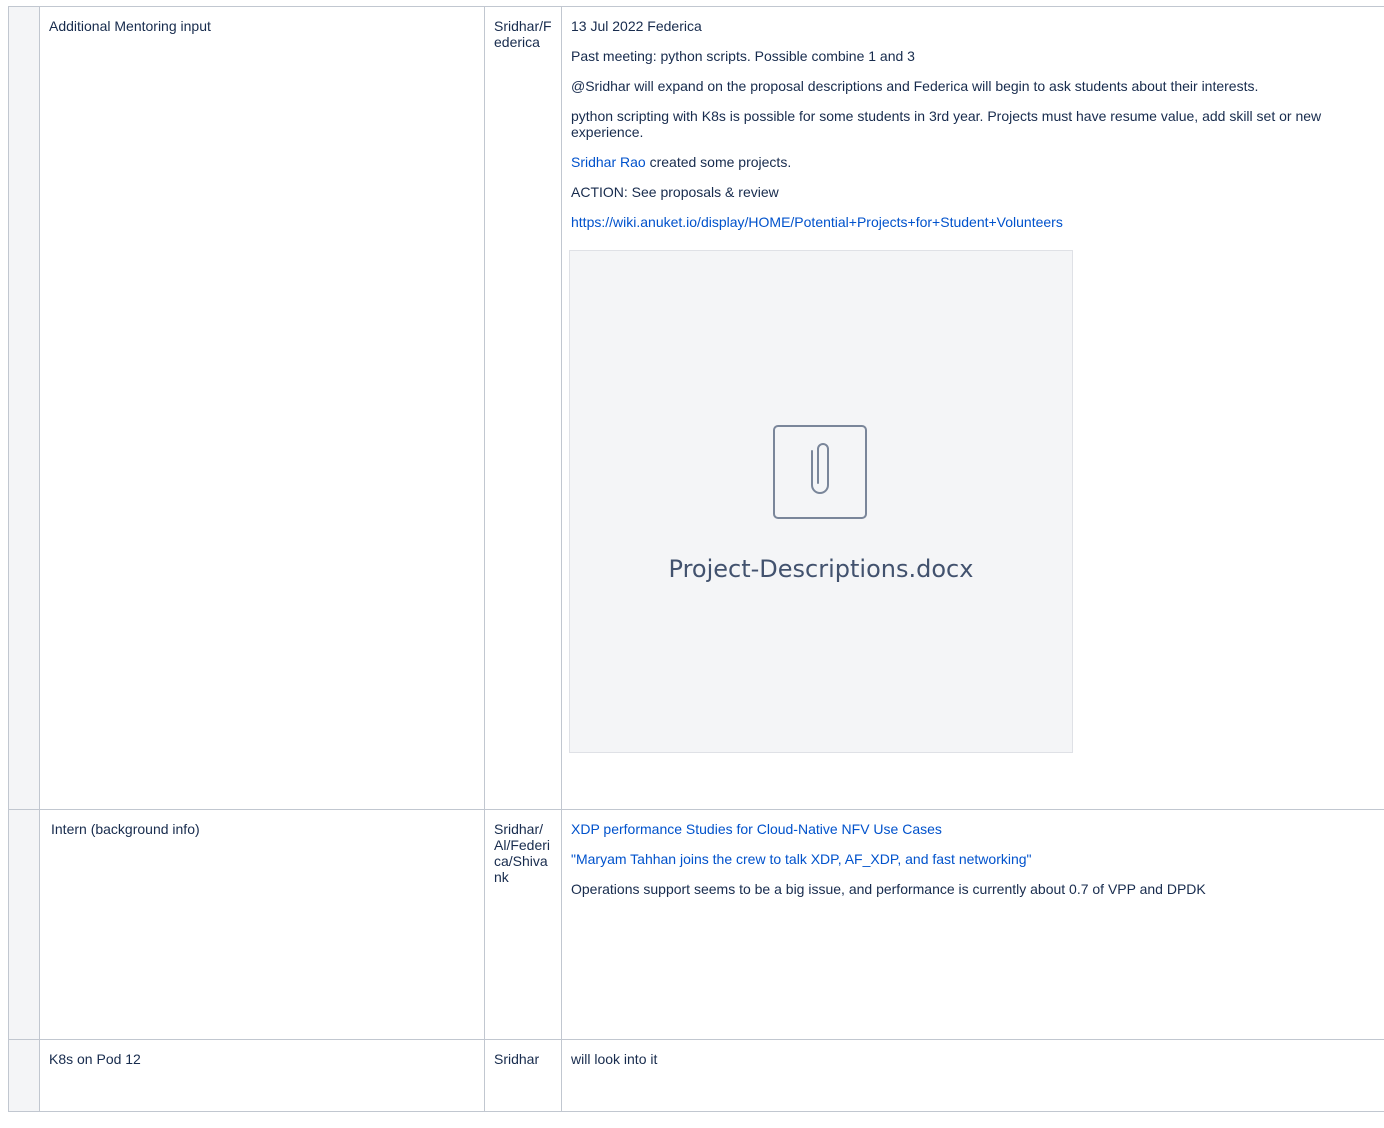 This screenshot has height=1128, width=1384. I want to click on topic-text: Intern (background info), so click(125, 829).